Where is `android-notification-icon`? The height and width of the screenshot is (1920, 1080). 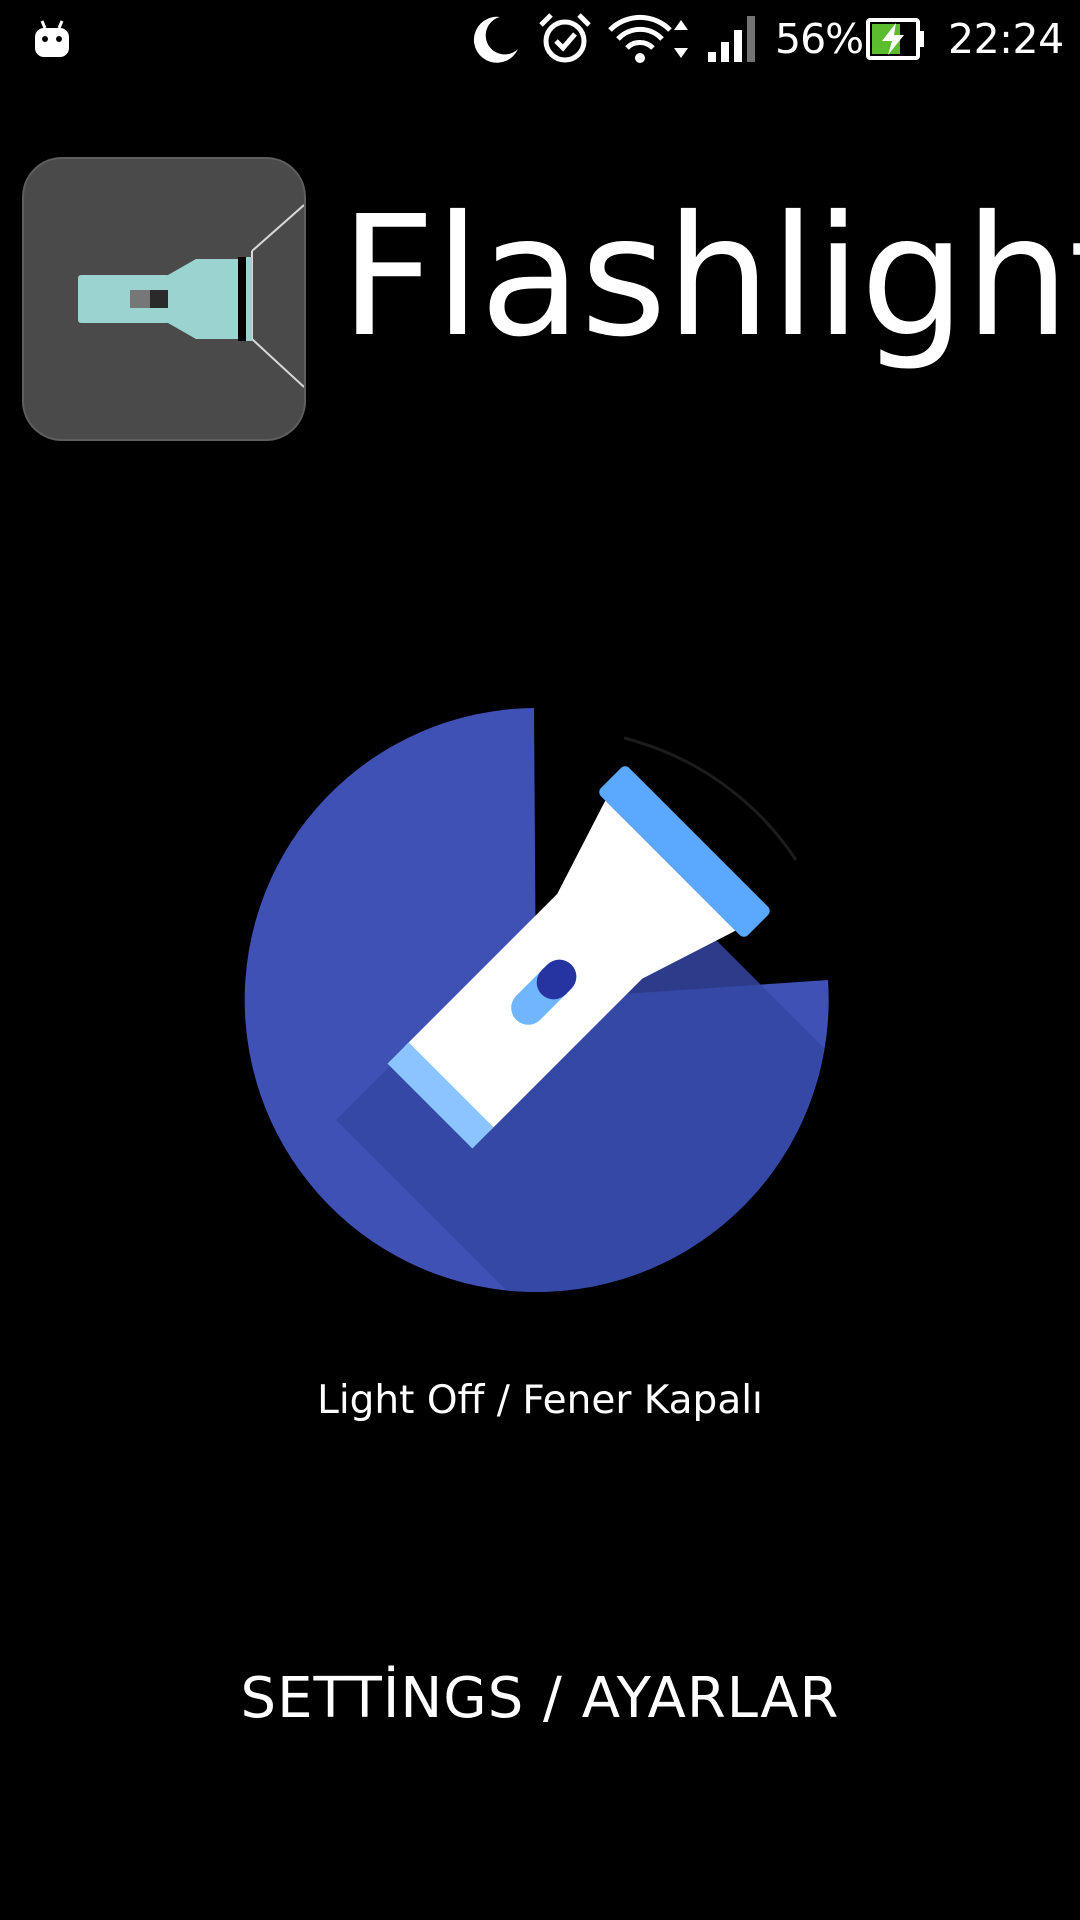
android-notification-icon is located at coordinates (52, 39).